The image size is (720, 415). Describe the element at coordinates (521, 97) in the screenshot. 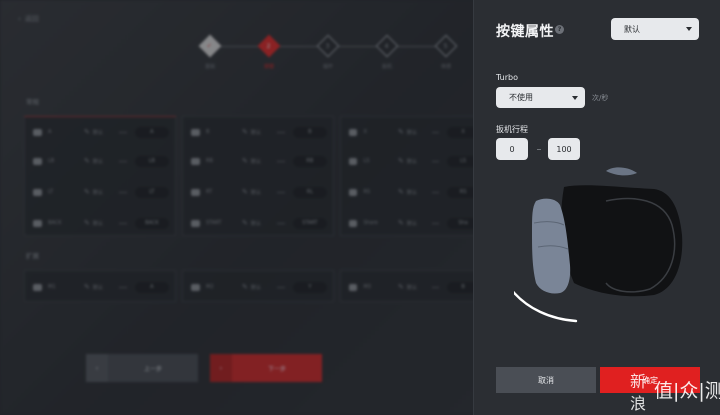

I see `turbo-value: 不使用` at that location.